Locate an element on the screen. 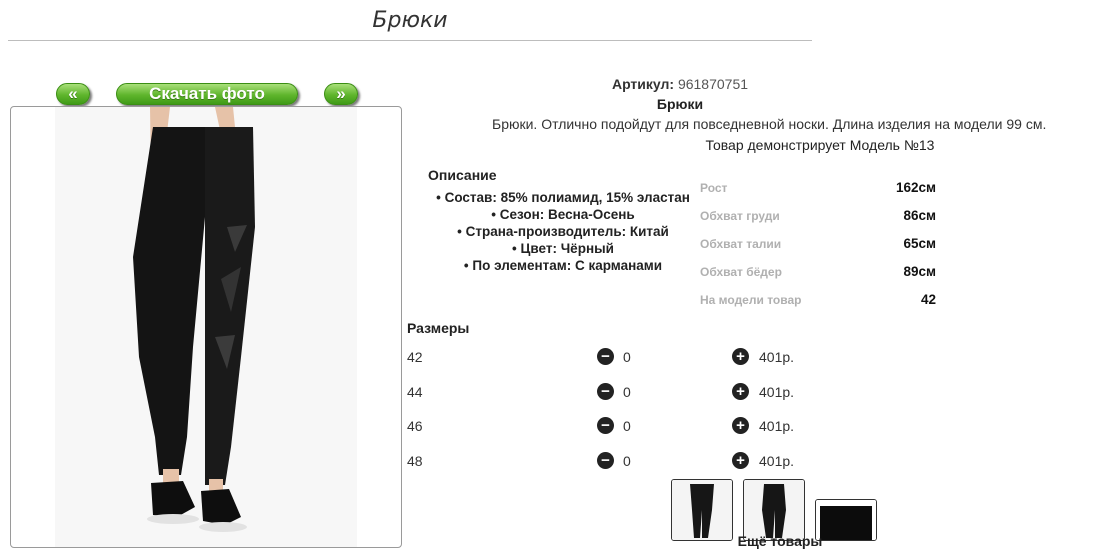  size-row: 46 − 0 + 401р. is located at coordinates (617, 426).